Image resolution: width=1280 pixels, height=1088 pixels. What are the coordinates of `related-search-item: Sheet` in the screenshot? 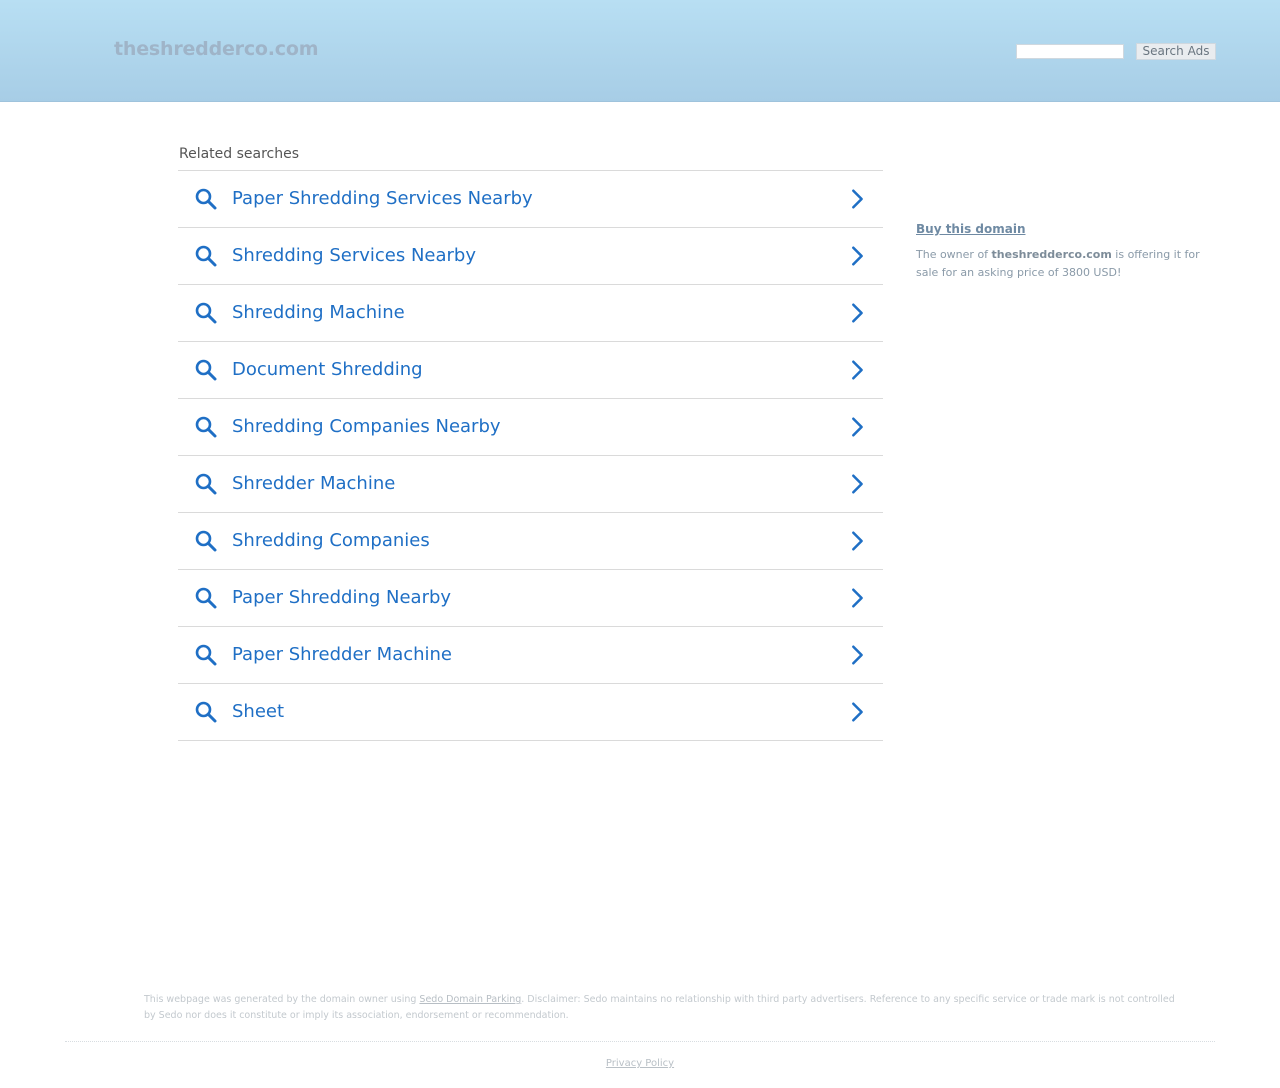 It's located at (530, 712).